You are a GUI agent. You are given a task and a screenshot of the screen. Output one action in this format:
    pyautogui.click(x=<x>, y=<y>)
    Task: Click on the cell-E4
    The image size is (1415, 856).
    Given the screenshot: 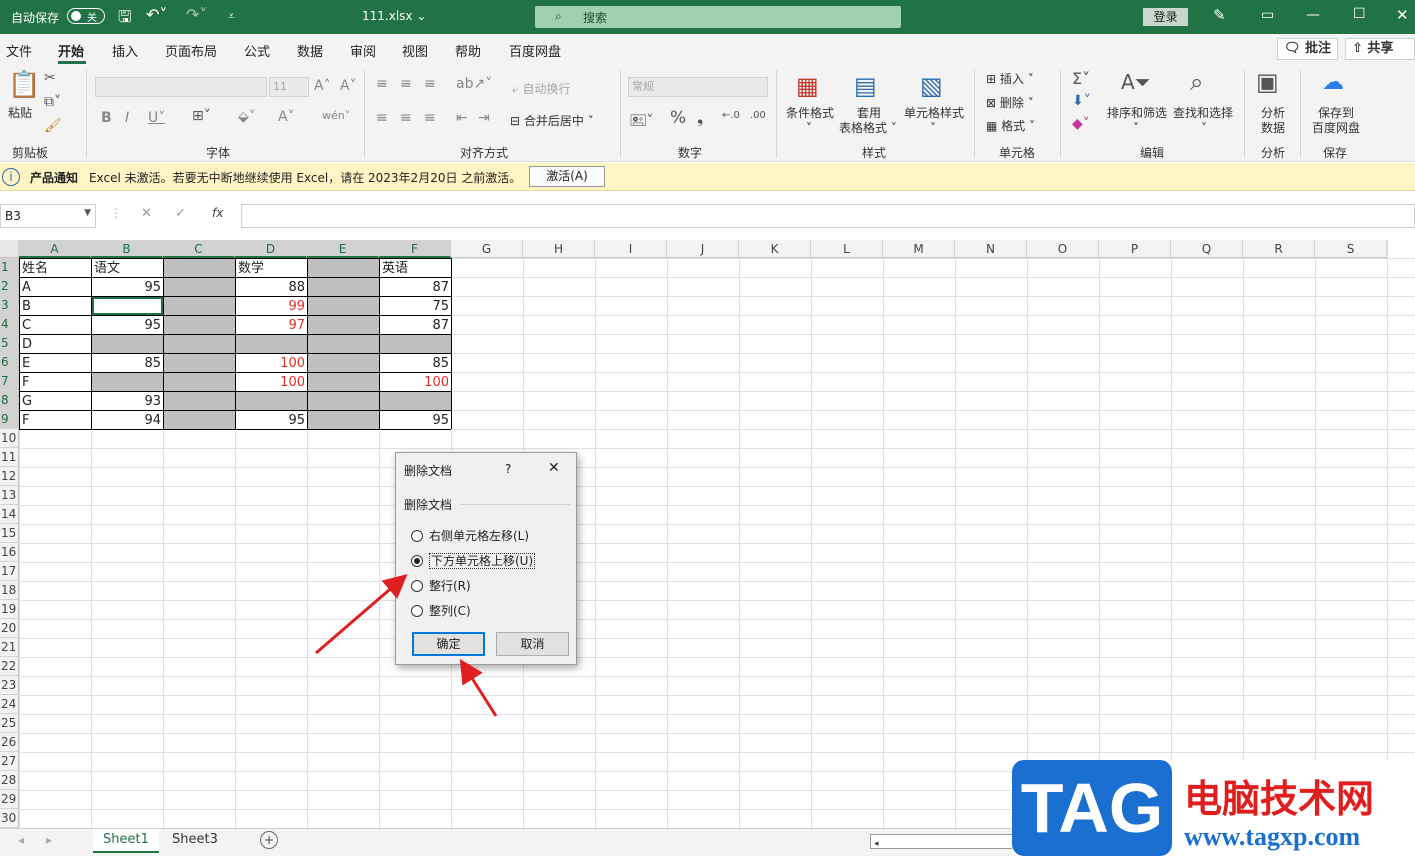 What is the action you would take?
    pyautogui.click(x=343, y=325)
    